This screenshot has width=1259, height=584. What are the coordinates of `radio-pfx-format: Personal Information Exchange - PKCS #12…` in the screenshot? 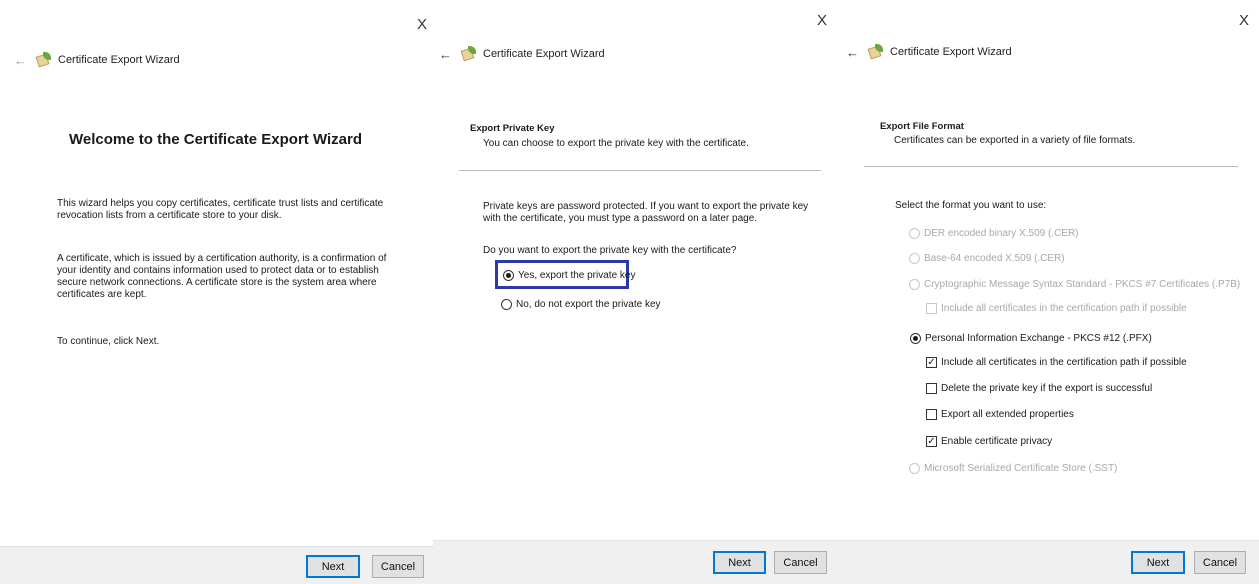 It's located at (1031, 338).